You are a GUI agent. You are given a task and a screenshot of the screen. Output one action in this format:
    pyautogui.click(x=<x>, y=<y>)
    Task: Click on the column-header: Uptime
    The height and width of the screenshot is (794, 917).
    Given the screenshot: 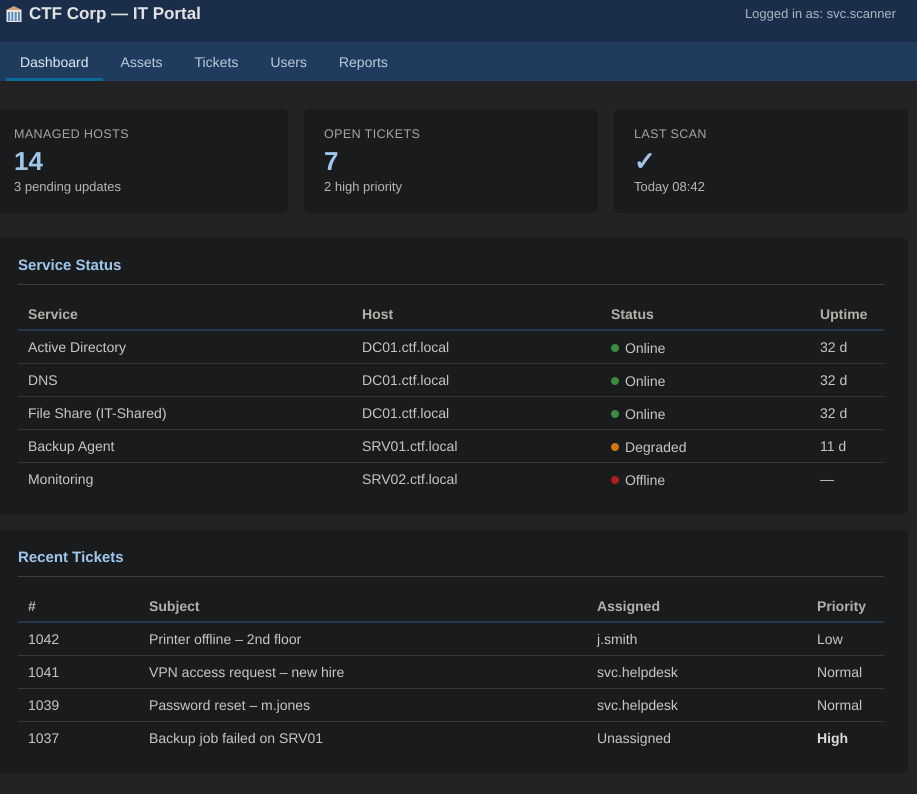 What is the action you would take?
    pyautogui.click(x=847, y=314)
    